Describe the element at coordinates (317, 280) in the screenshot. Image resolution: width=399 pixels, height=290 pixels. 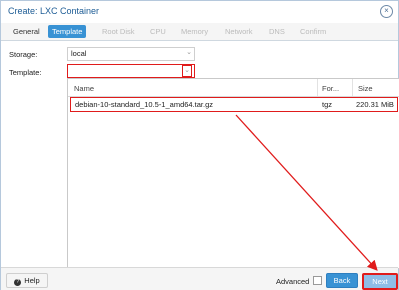
I see `advanced-checkbox` at that location.